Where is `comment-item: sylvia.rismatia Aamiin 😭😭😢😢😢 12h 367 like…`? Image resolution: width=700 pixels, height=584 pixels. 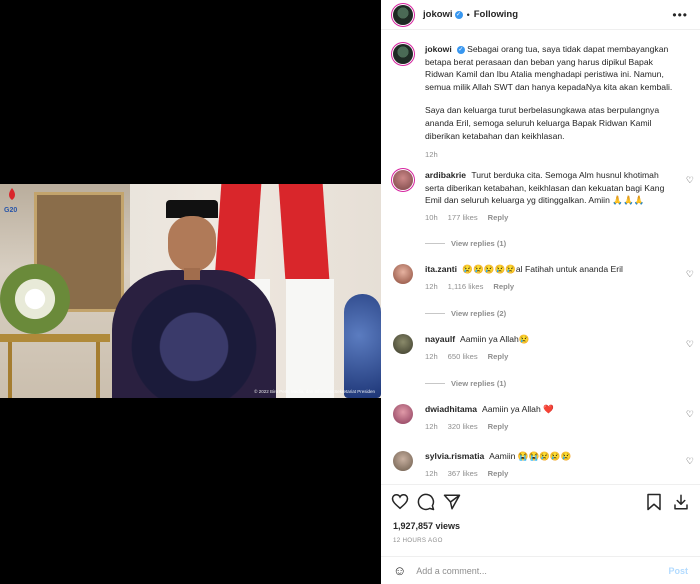
comment-item: sylvia.rismatia Aamiin 😭😭😢😢😢 12h 367 like… is located at coordinates (541, 465).